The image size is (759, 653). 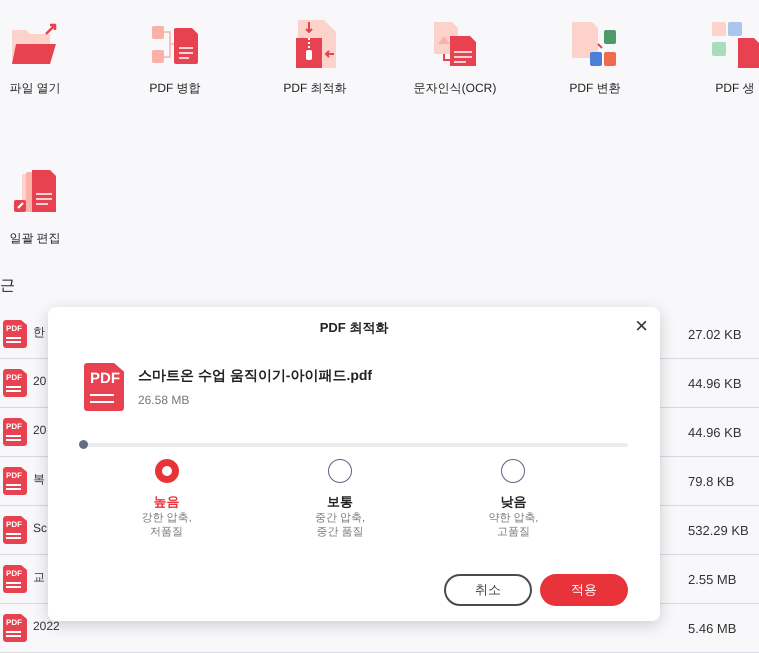 What do you see at coordinates (715, 334) in the screenshot?
I see `file-size: 27.02 KB` at bounding box center [715, 334].